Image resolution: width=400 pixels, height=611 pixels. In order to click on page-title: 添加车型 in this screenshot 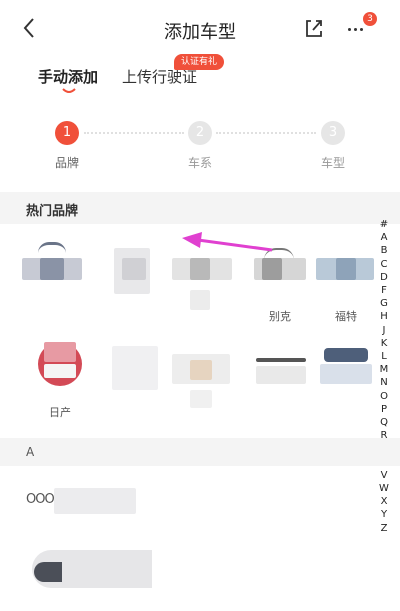, I will do `click(200, 32)`.